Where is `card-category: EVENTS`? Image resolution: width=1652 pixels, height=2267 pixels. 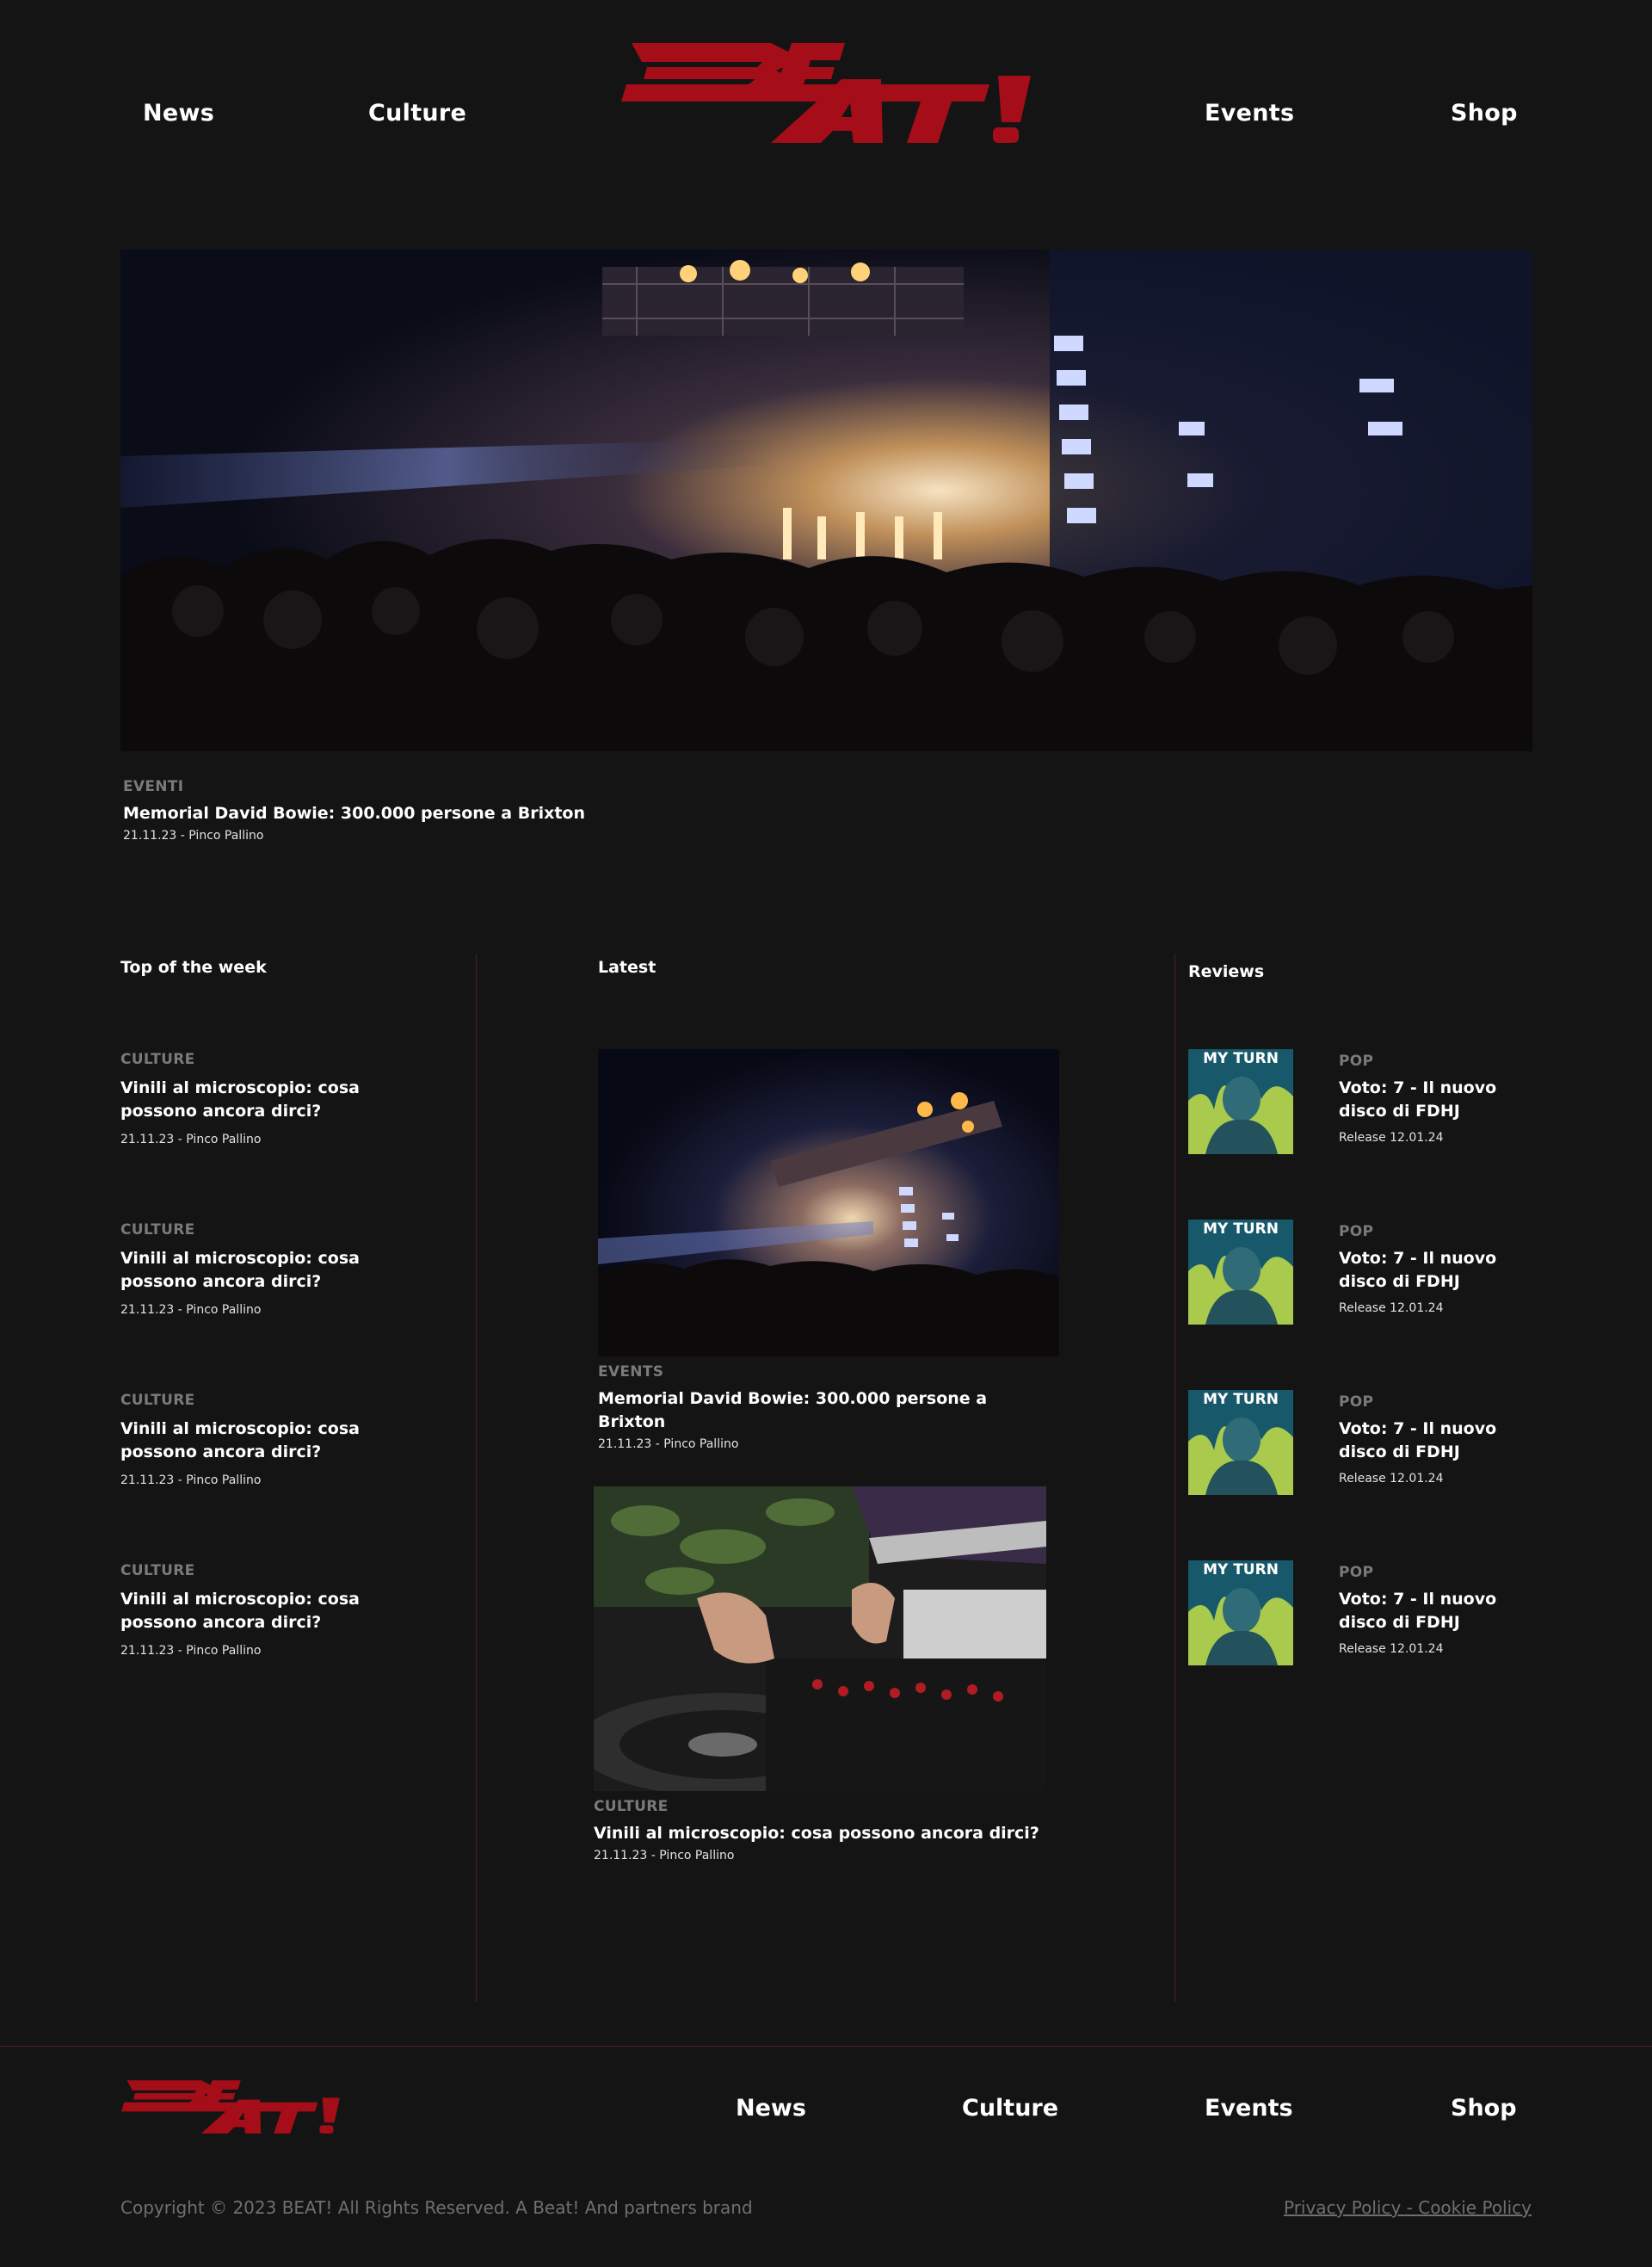 card-category: EVENTS is located at coordinates (631, 1372).